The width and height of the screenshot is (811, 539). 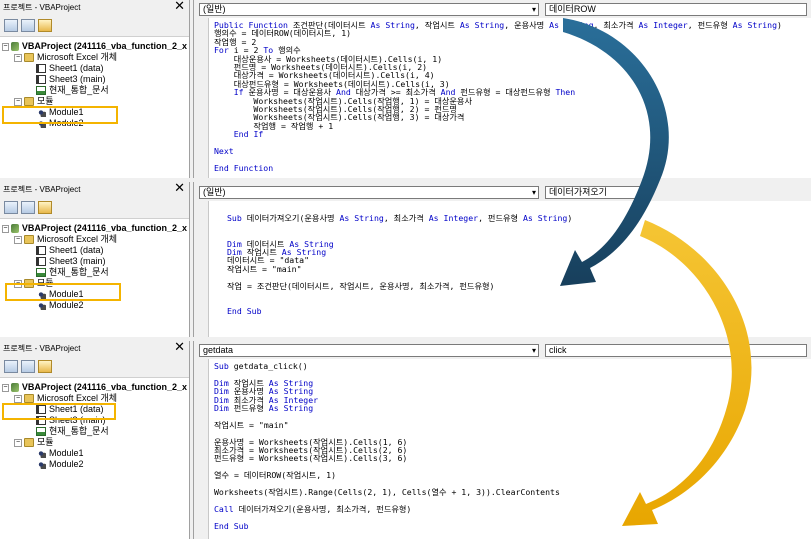 What do you see at coordinates (498, 33) in the screenshot?
I see `code-line: 행의수 = 데이터ROW(데이터시트, 1)` at bounding box center [498, 33].